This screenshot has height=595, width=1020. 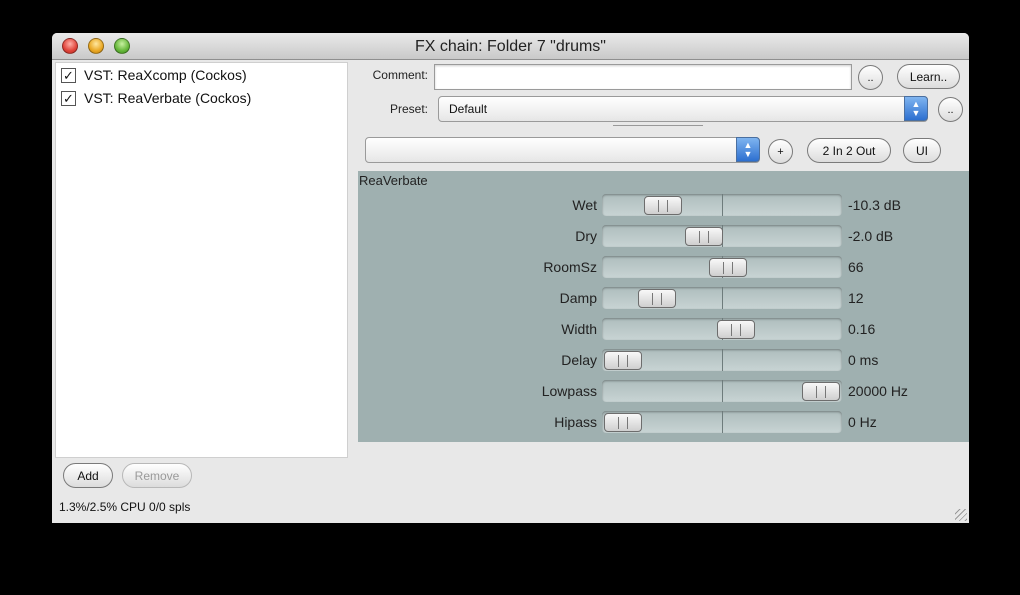 What do you see at coordinates (578, 298) in the screenshot?
I see `param-label: Damp` at bounding box center [578, 298].